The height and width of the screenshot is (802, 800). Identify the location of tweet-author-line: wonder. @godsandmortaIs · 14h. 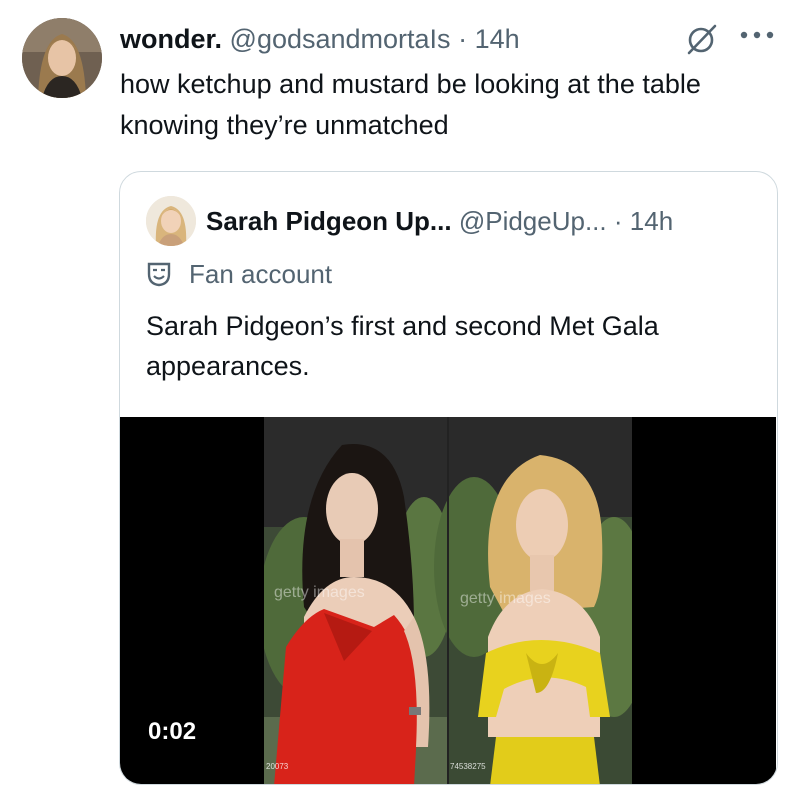
(320, 39).